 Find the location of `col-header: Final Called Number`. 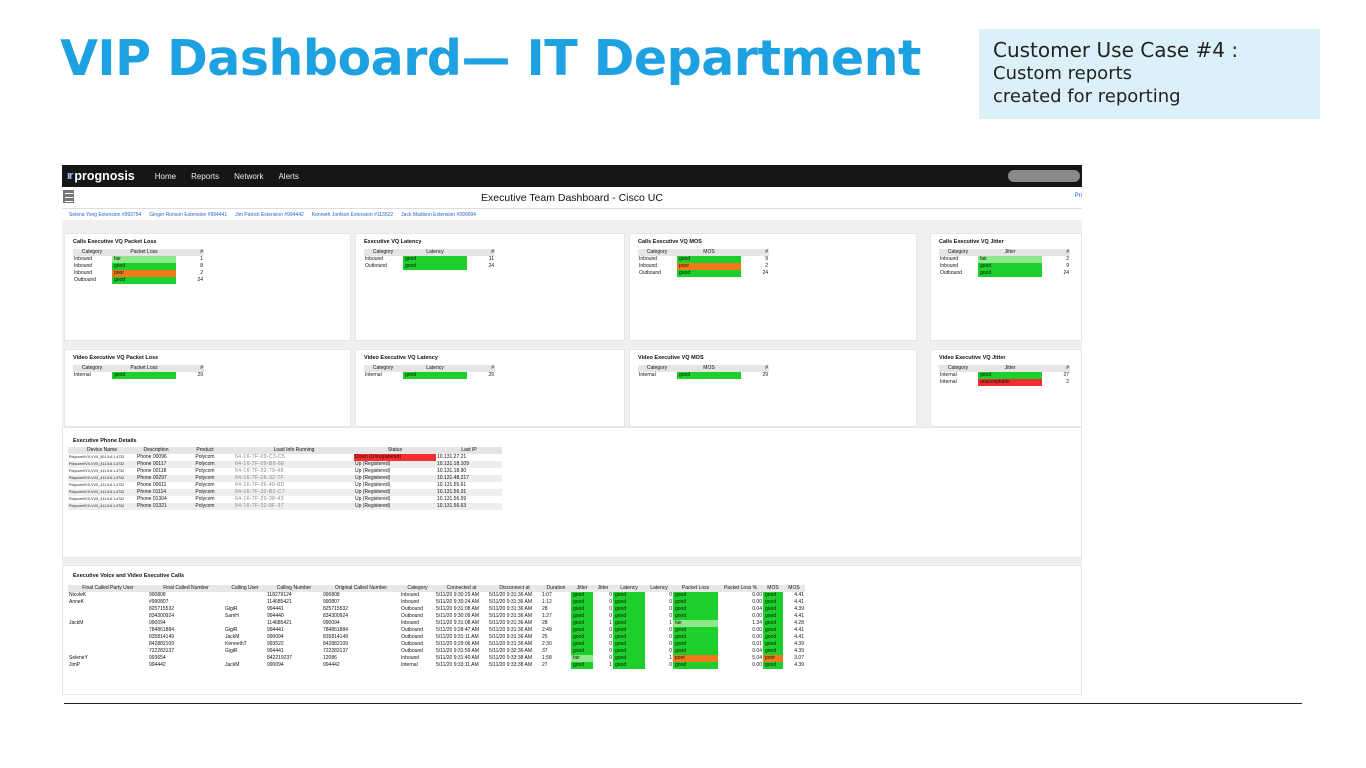

col-header: Final Called Number is located at coordinates (186, 588).